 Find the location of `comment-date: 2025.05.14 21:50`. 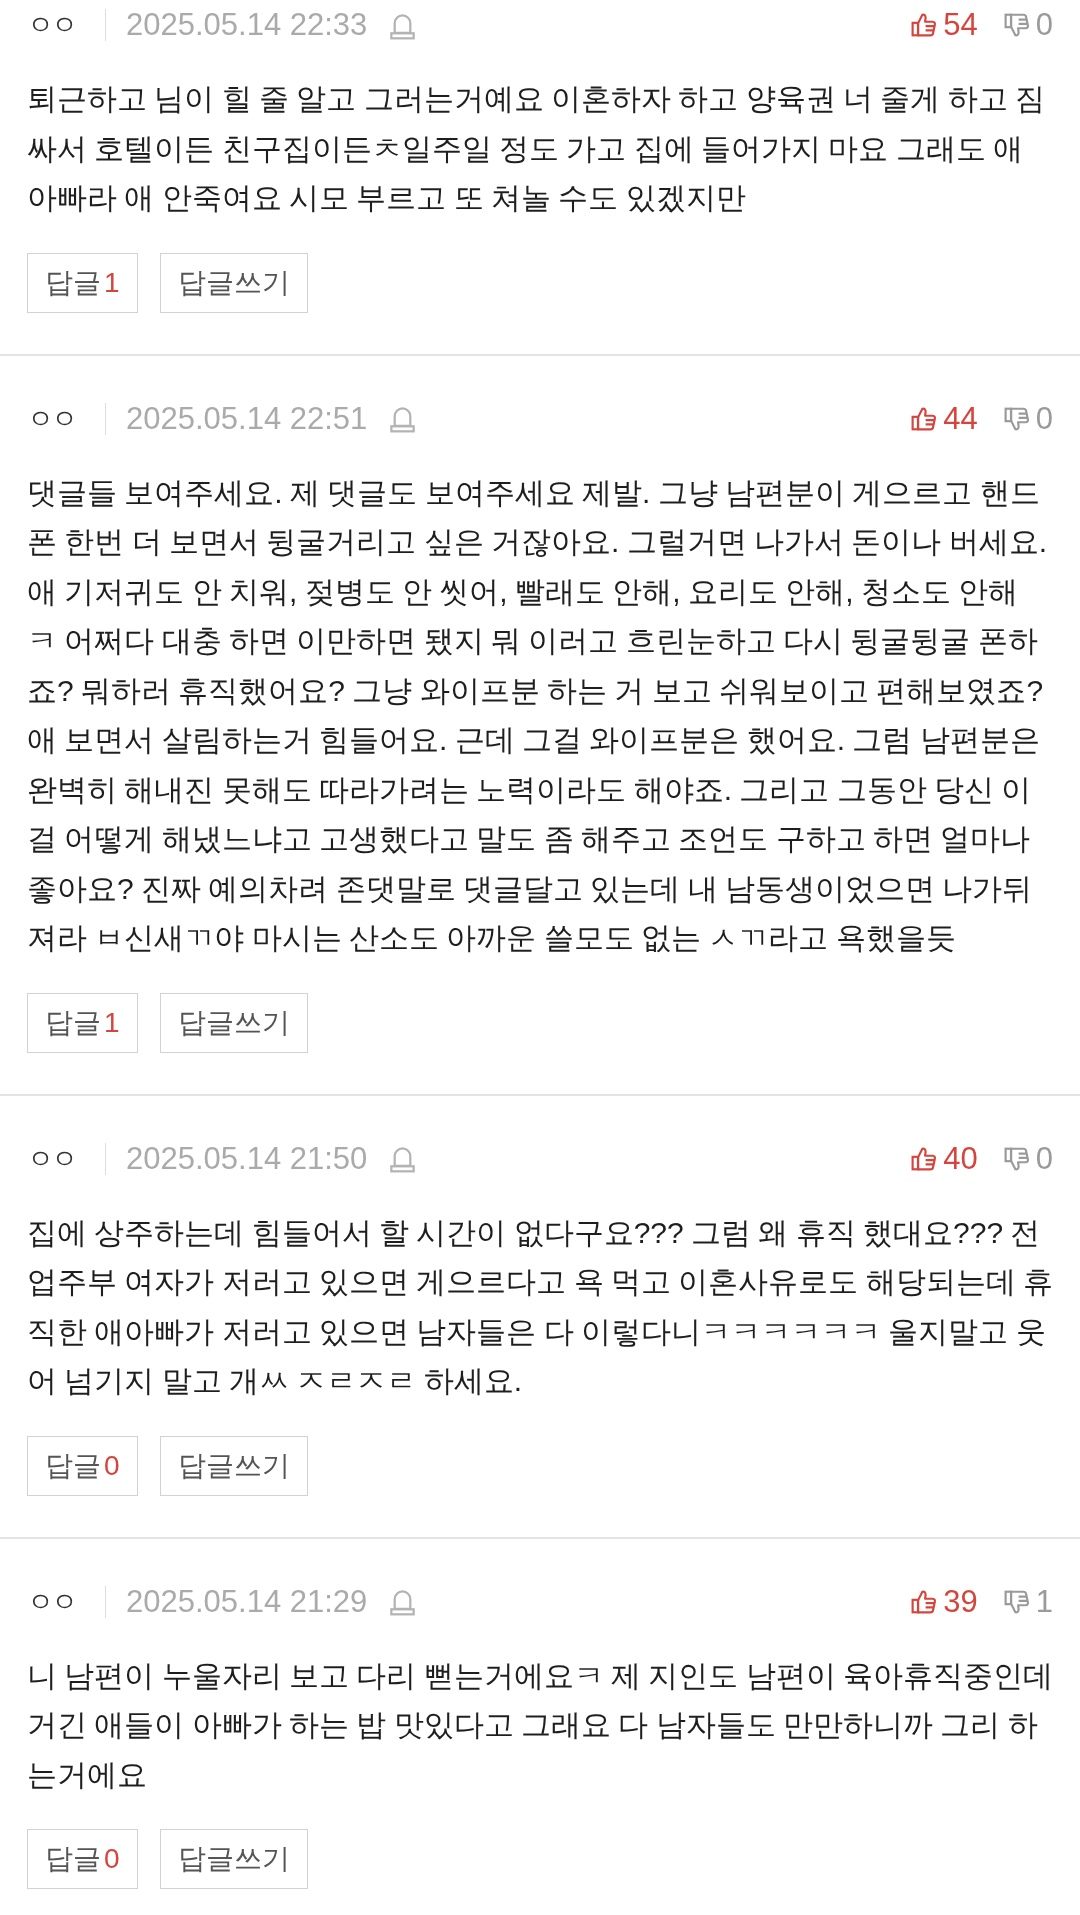

comment-date: 2025.05.14 21:50 is located at coordinates (247, 1158).